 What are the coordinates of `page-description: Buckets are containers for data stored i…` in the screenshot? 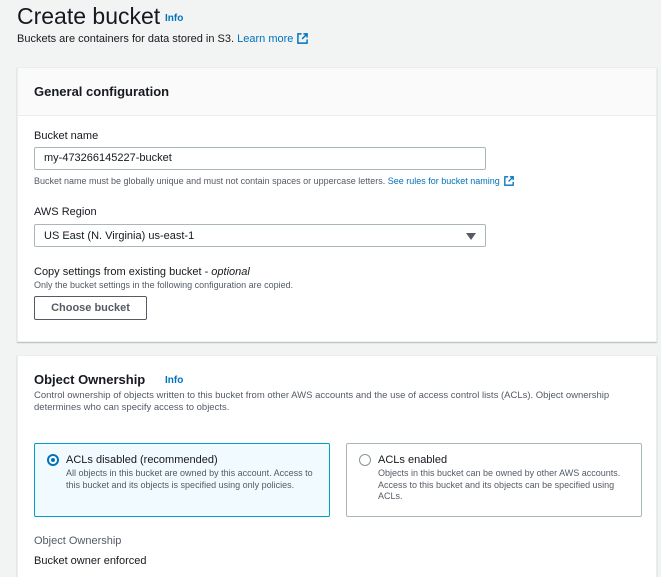 It's located at (163, 39).